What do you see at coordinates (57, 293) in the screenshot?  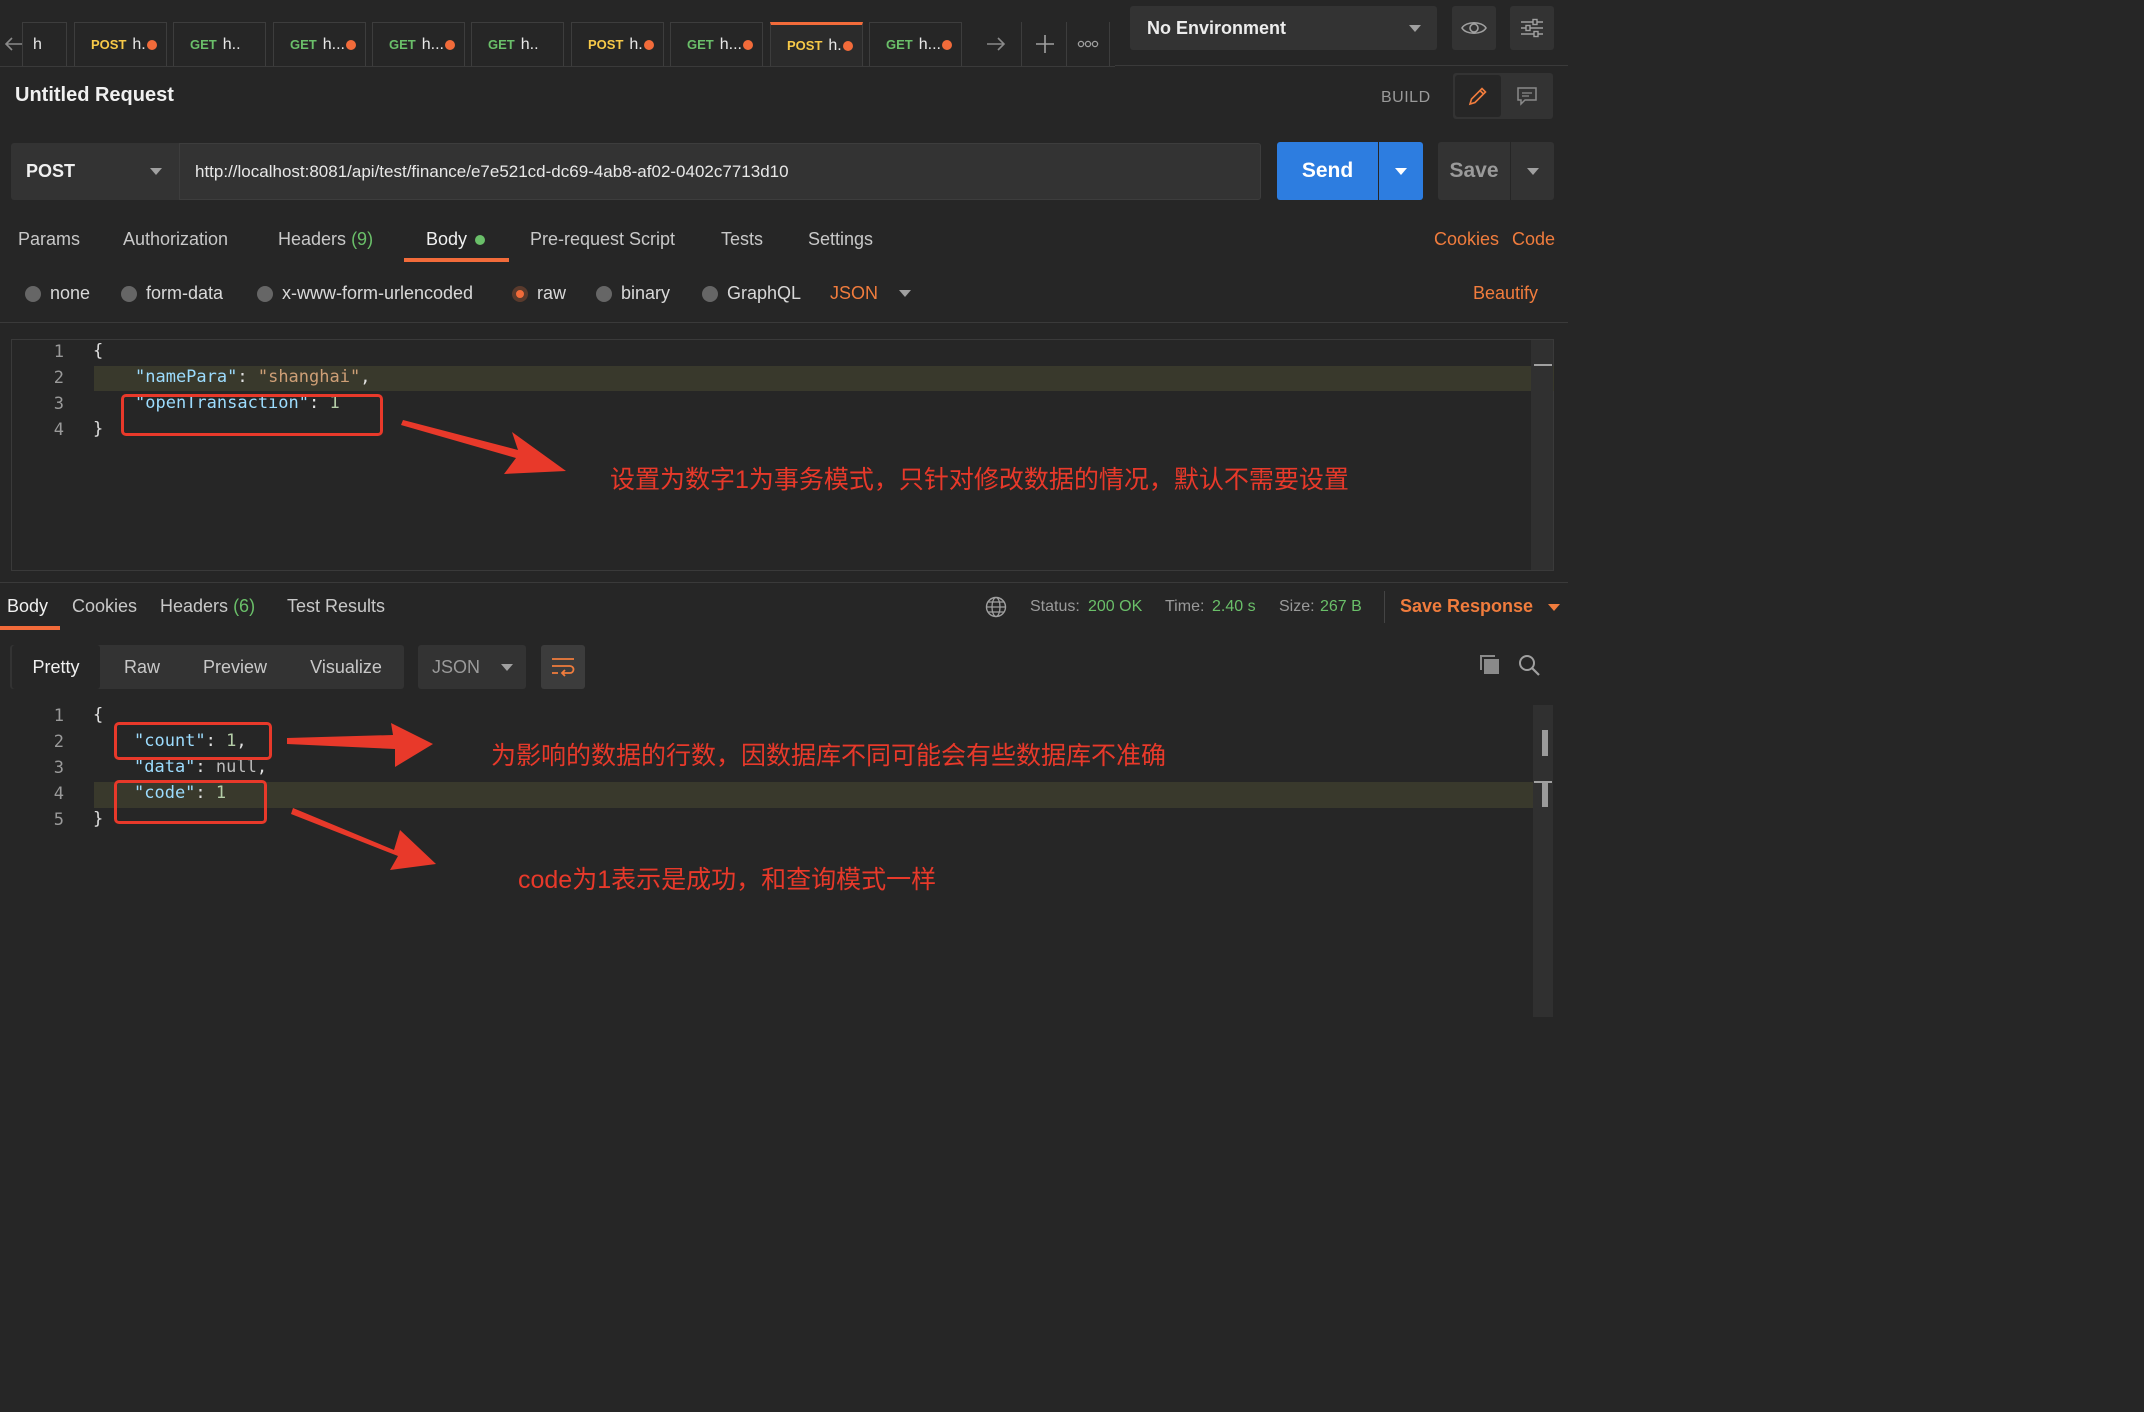 I see `body-type-none: none` at bounding box center [57, 293].